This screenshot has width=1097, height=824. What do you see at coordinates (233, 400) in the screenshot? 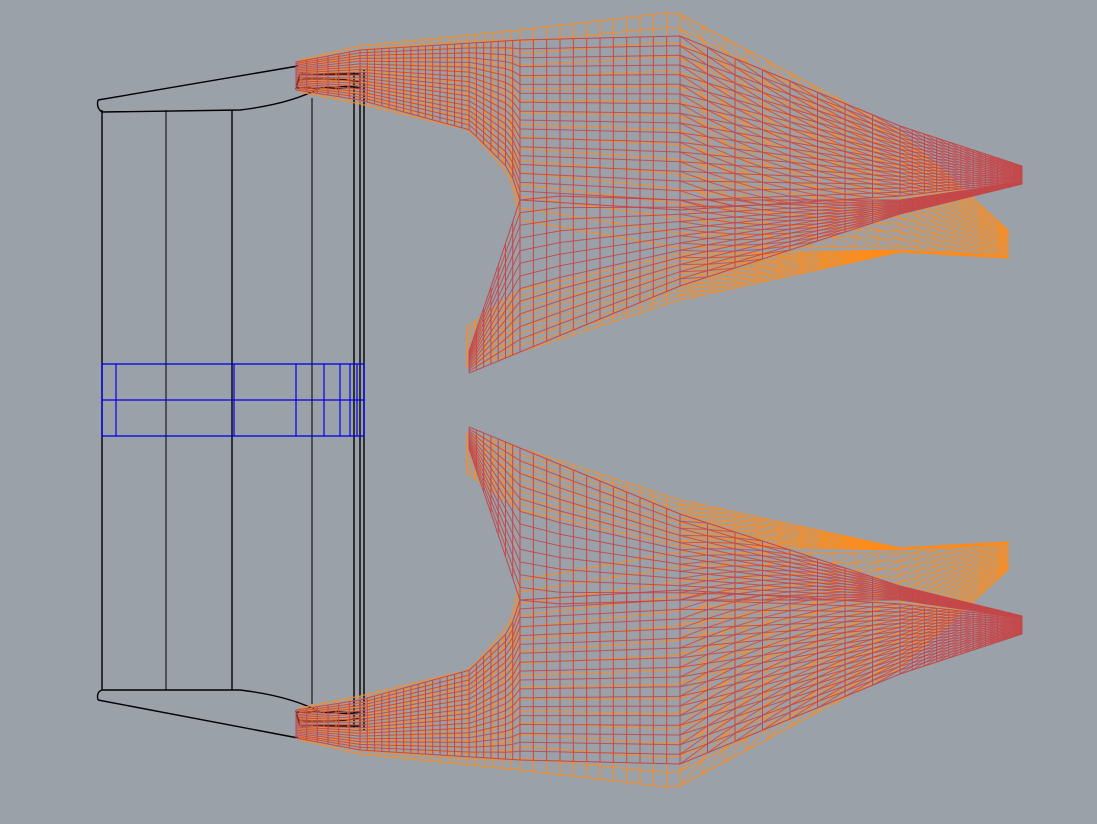
I see `center-section` at bounding box center [233, 400].